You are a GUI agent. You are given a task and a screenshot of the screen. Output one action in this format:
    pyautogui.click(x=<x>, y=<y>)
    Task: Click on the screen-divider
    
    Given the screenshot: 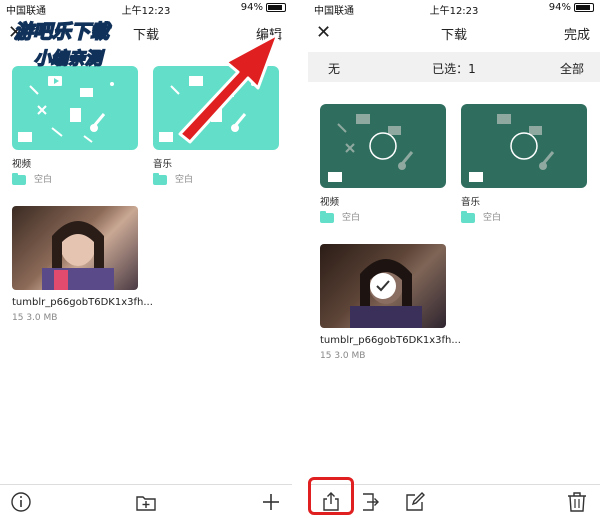 What is the action you would take?
    pyautogui.click(x=300, y=259)
    